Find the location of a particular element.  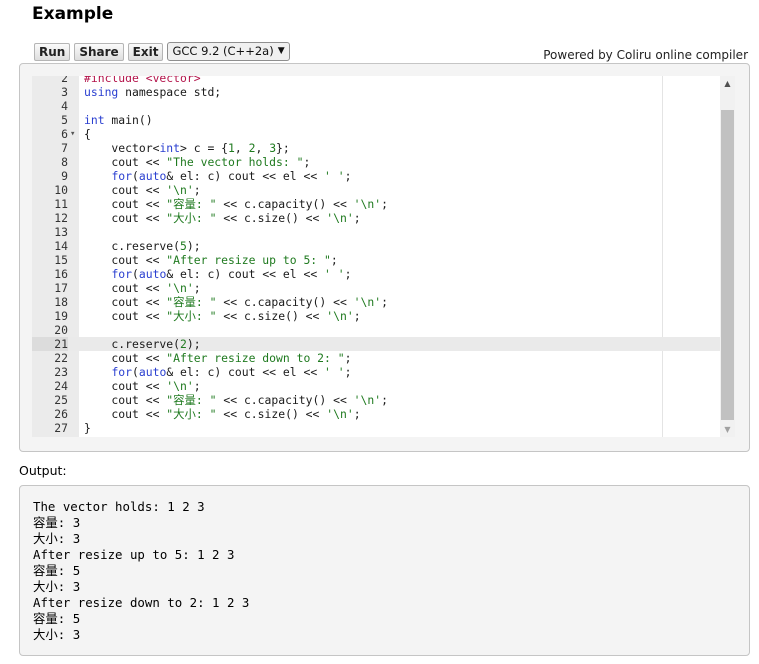

compiler-select: GCC 9.2 (C++2a) ▼ is located at coordinates (228, 51).